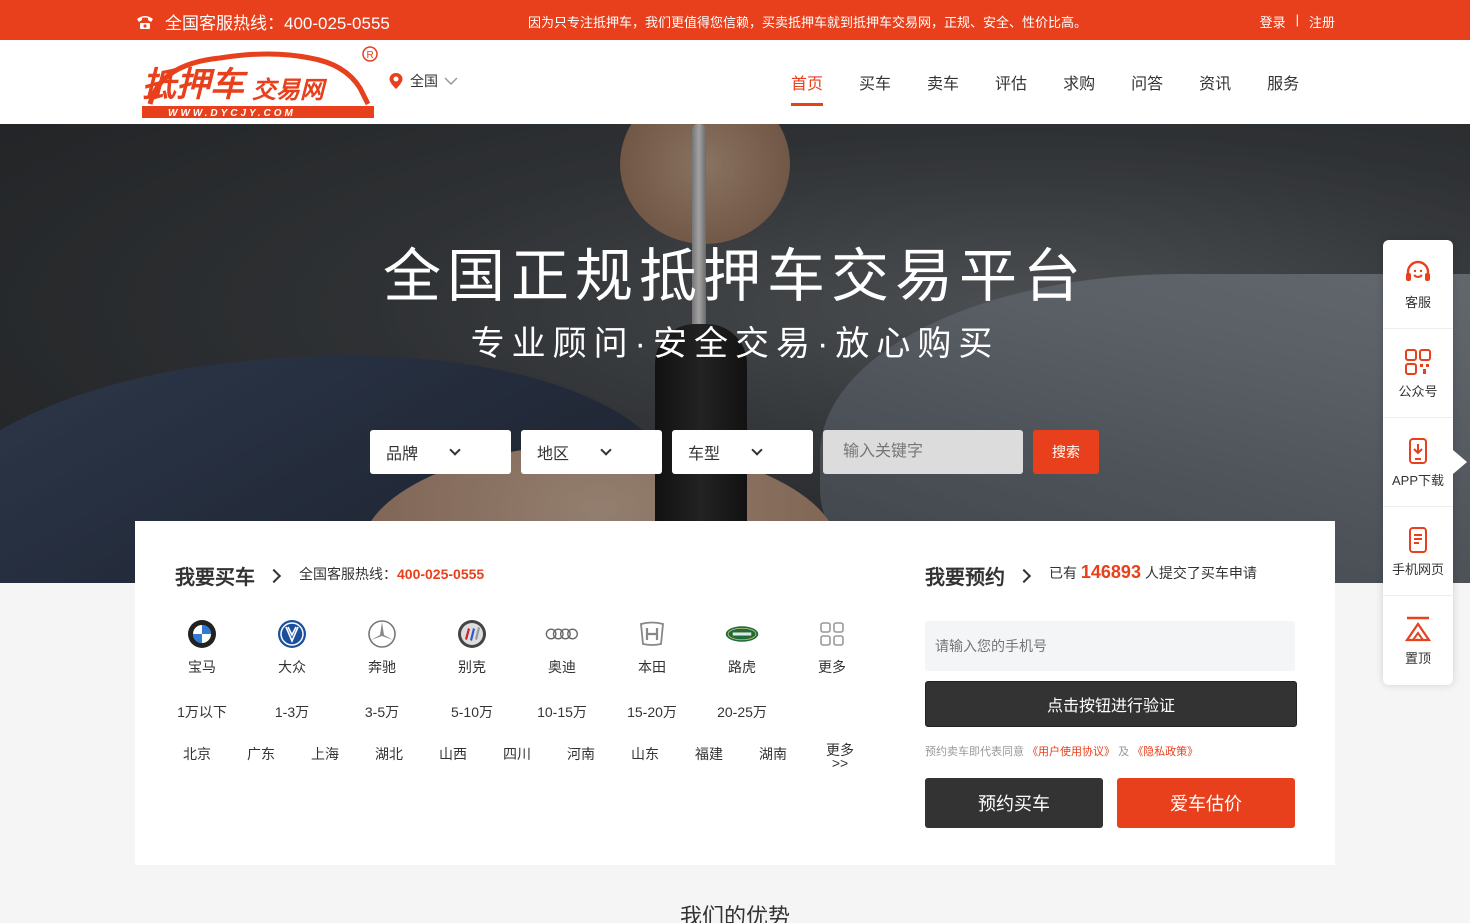  I want to click on booking-title-text: 我要预约, so click(965, 578).